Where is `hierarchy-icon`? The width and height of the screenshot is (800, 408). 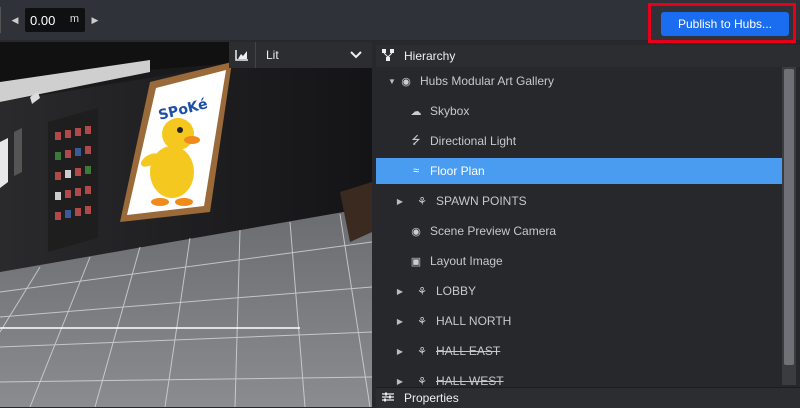 hierarchy-icon is located at coordinates (390, 56).